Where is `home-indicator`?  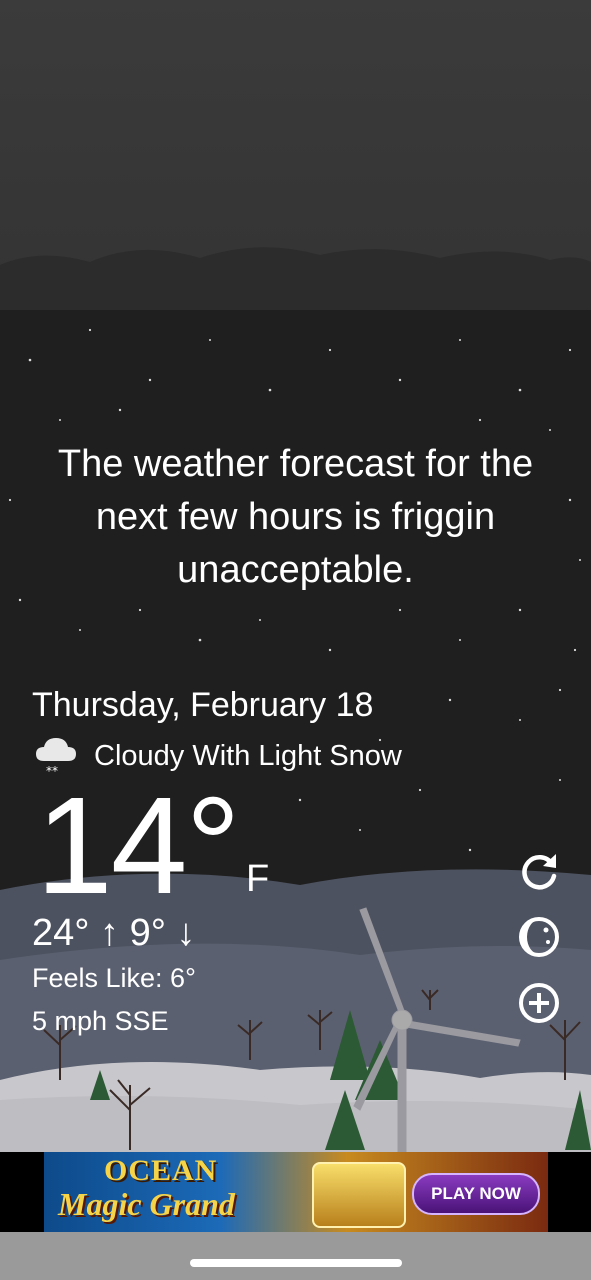
home-indicator is located at coordinates (296, 1263).